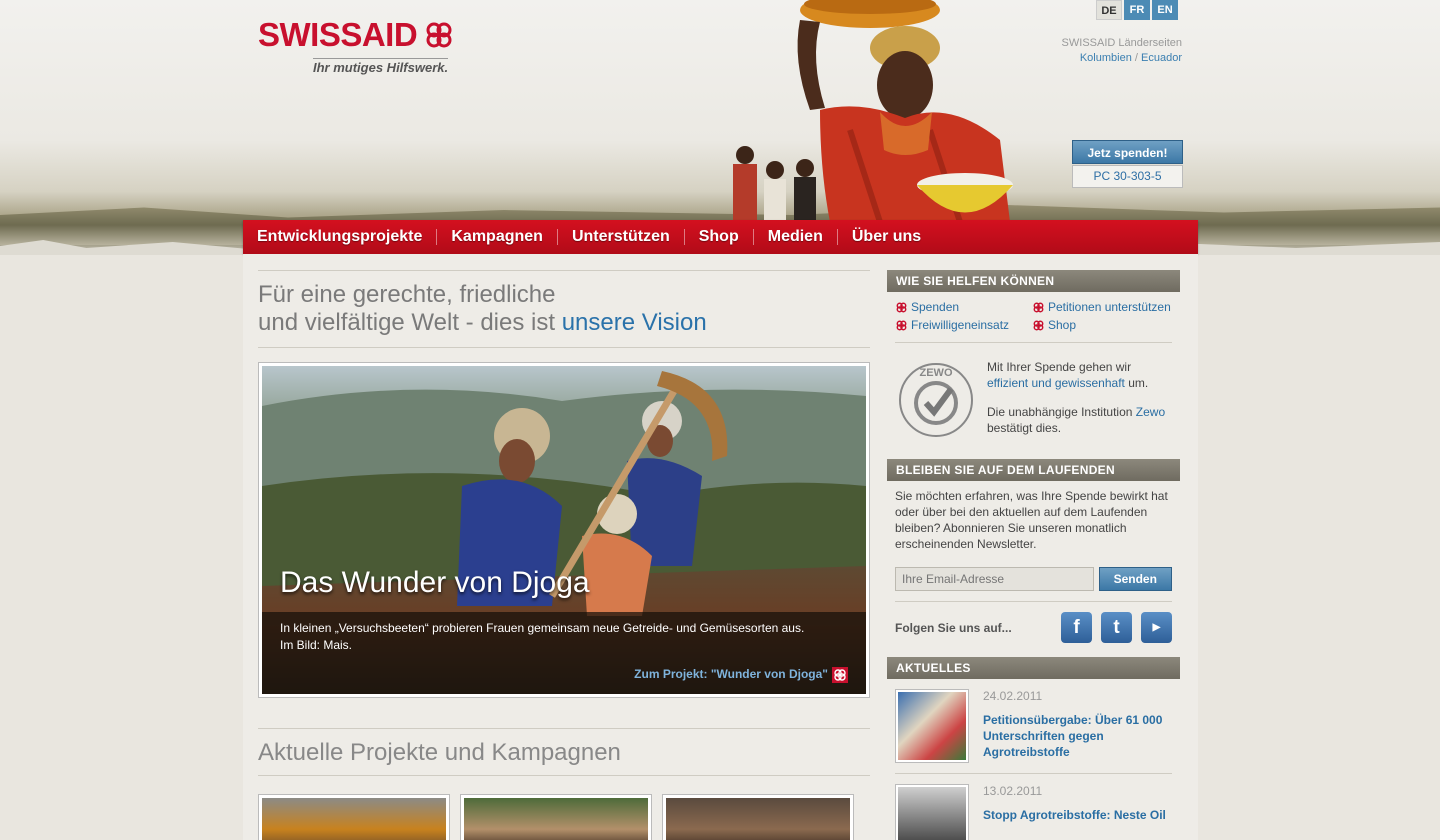  Describe the element at coordinates (504, 237) in the screenshot. I see `nav-item-kampagnen: Kampagnen` at that location.